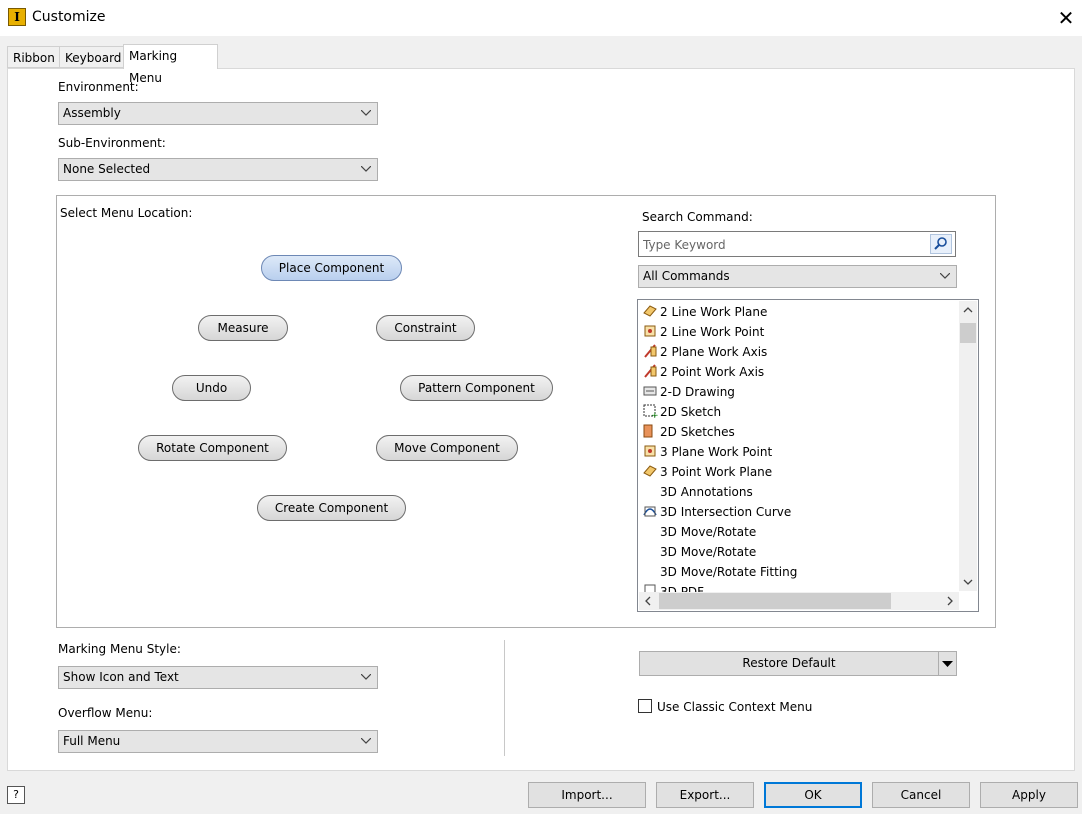 The height and width of the screenshot is (814, 1082). What do you see at coordinates (218, 113) in the screenshot?
I see `environment-dropdown: Assembly` at bounding box center [218, 113].